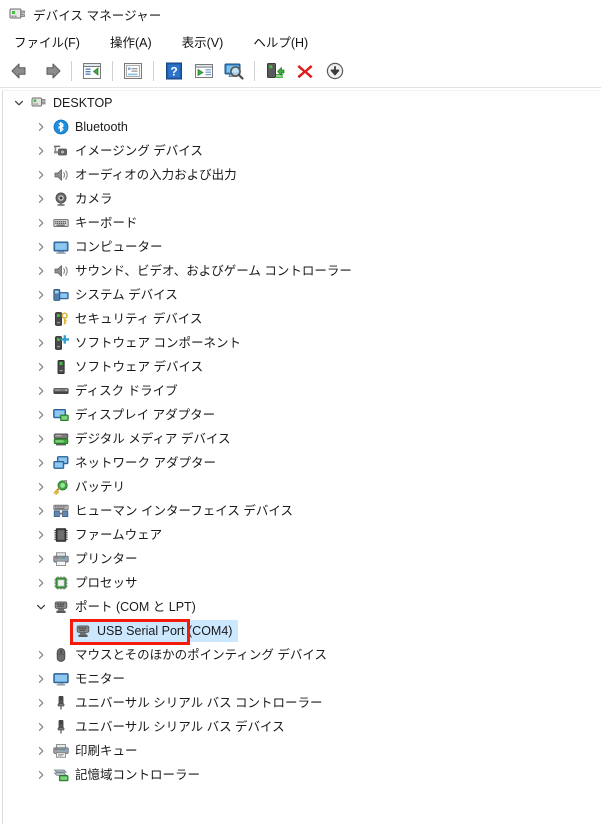  Describe the element at coordinates (201, 655) in the screenshot. I see `tree-item-label: マウスとそのほかのポインティング デバイス` at that location.